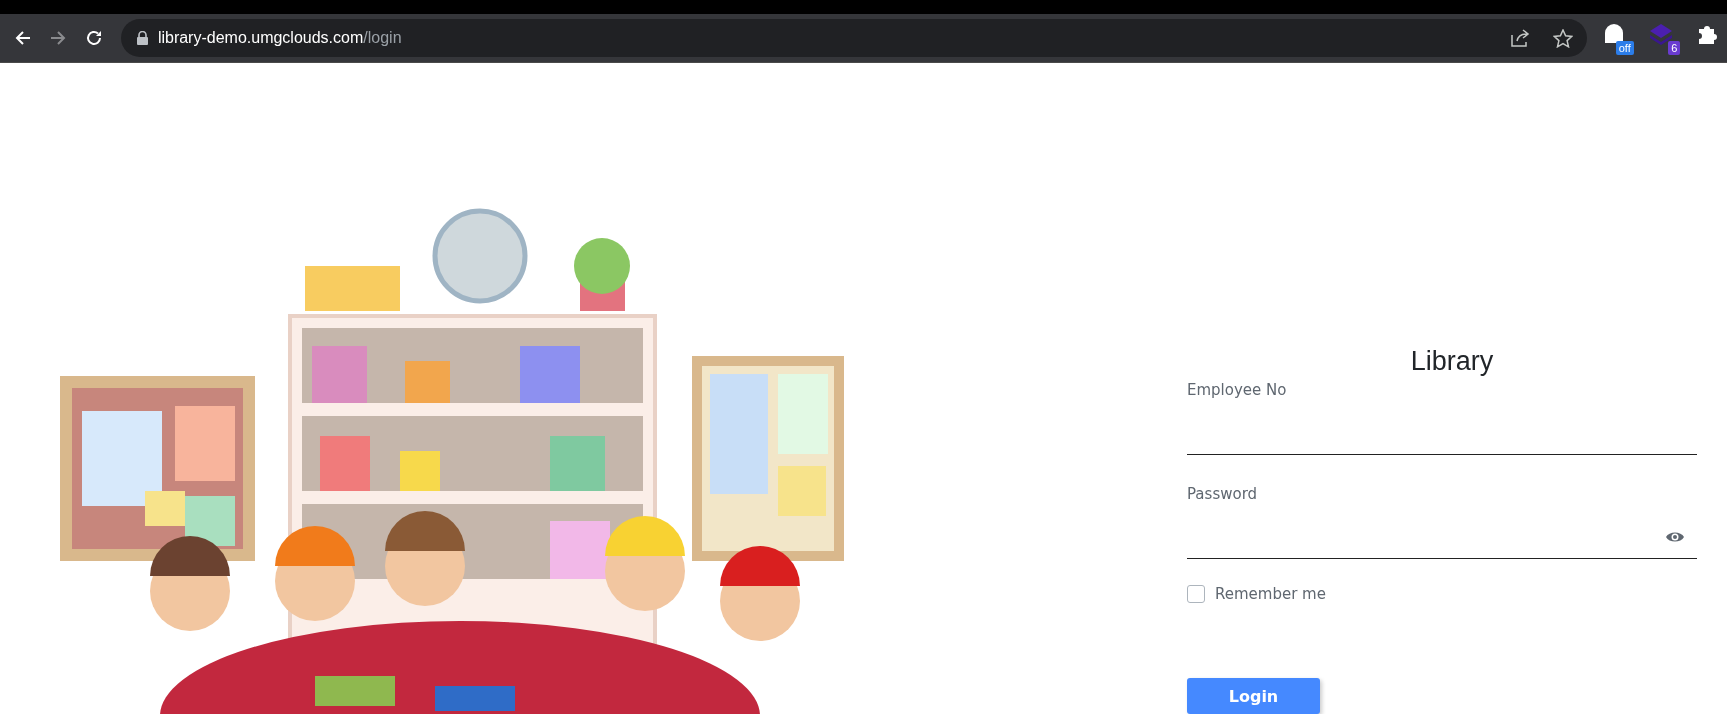 The width and height of the screenshot is (1727, 714). I want to click on share-icon, so click(1521, 38).